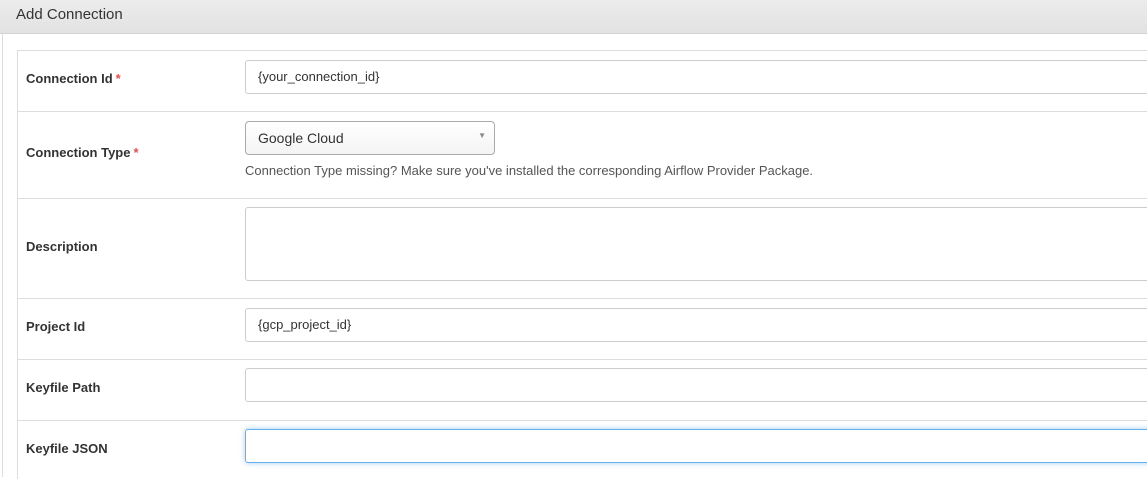  What do you see at coordinates (69, 14) in the screenshot?
I see `panel-title: Add Connection` at bounding box center [69, 14].